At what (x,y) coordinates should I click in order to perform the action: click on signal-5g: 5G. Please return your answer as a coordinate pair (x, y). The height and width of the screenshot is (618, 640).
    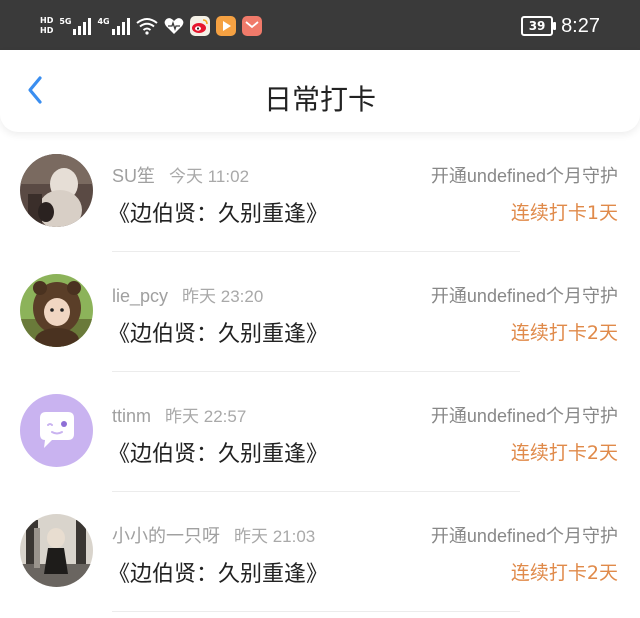
    Looking at the image, I should click on (75, 26).